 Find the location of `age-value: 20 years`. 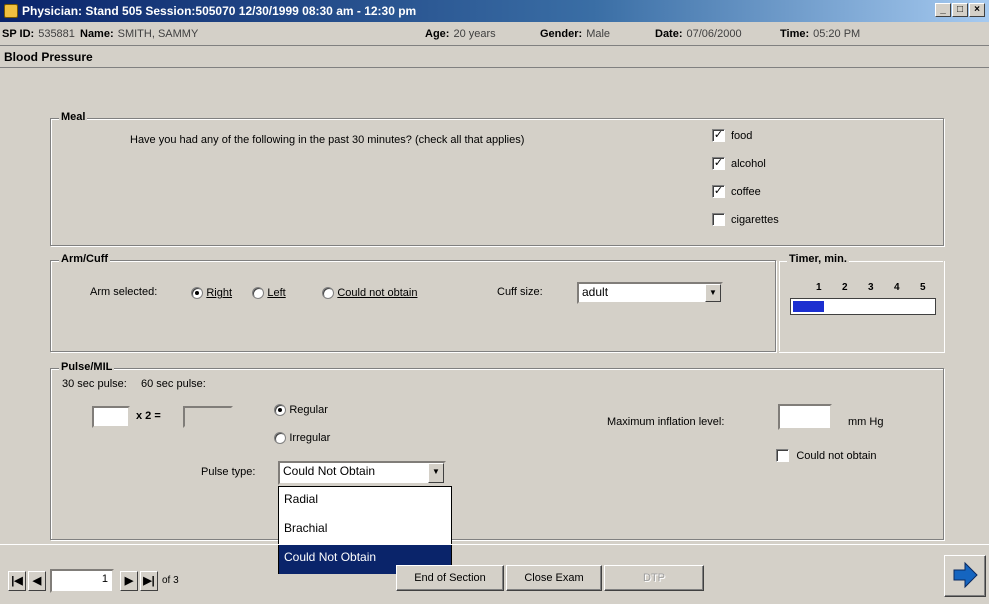

age-value: 20 years is located at coordinates (474, 33).